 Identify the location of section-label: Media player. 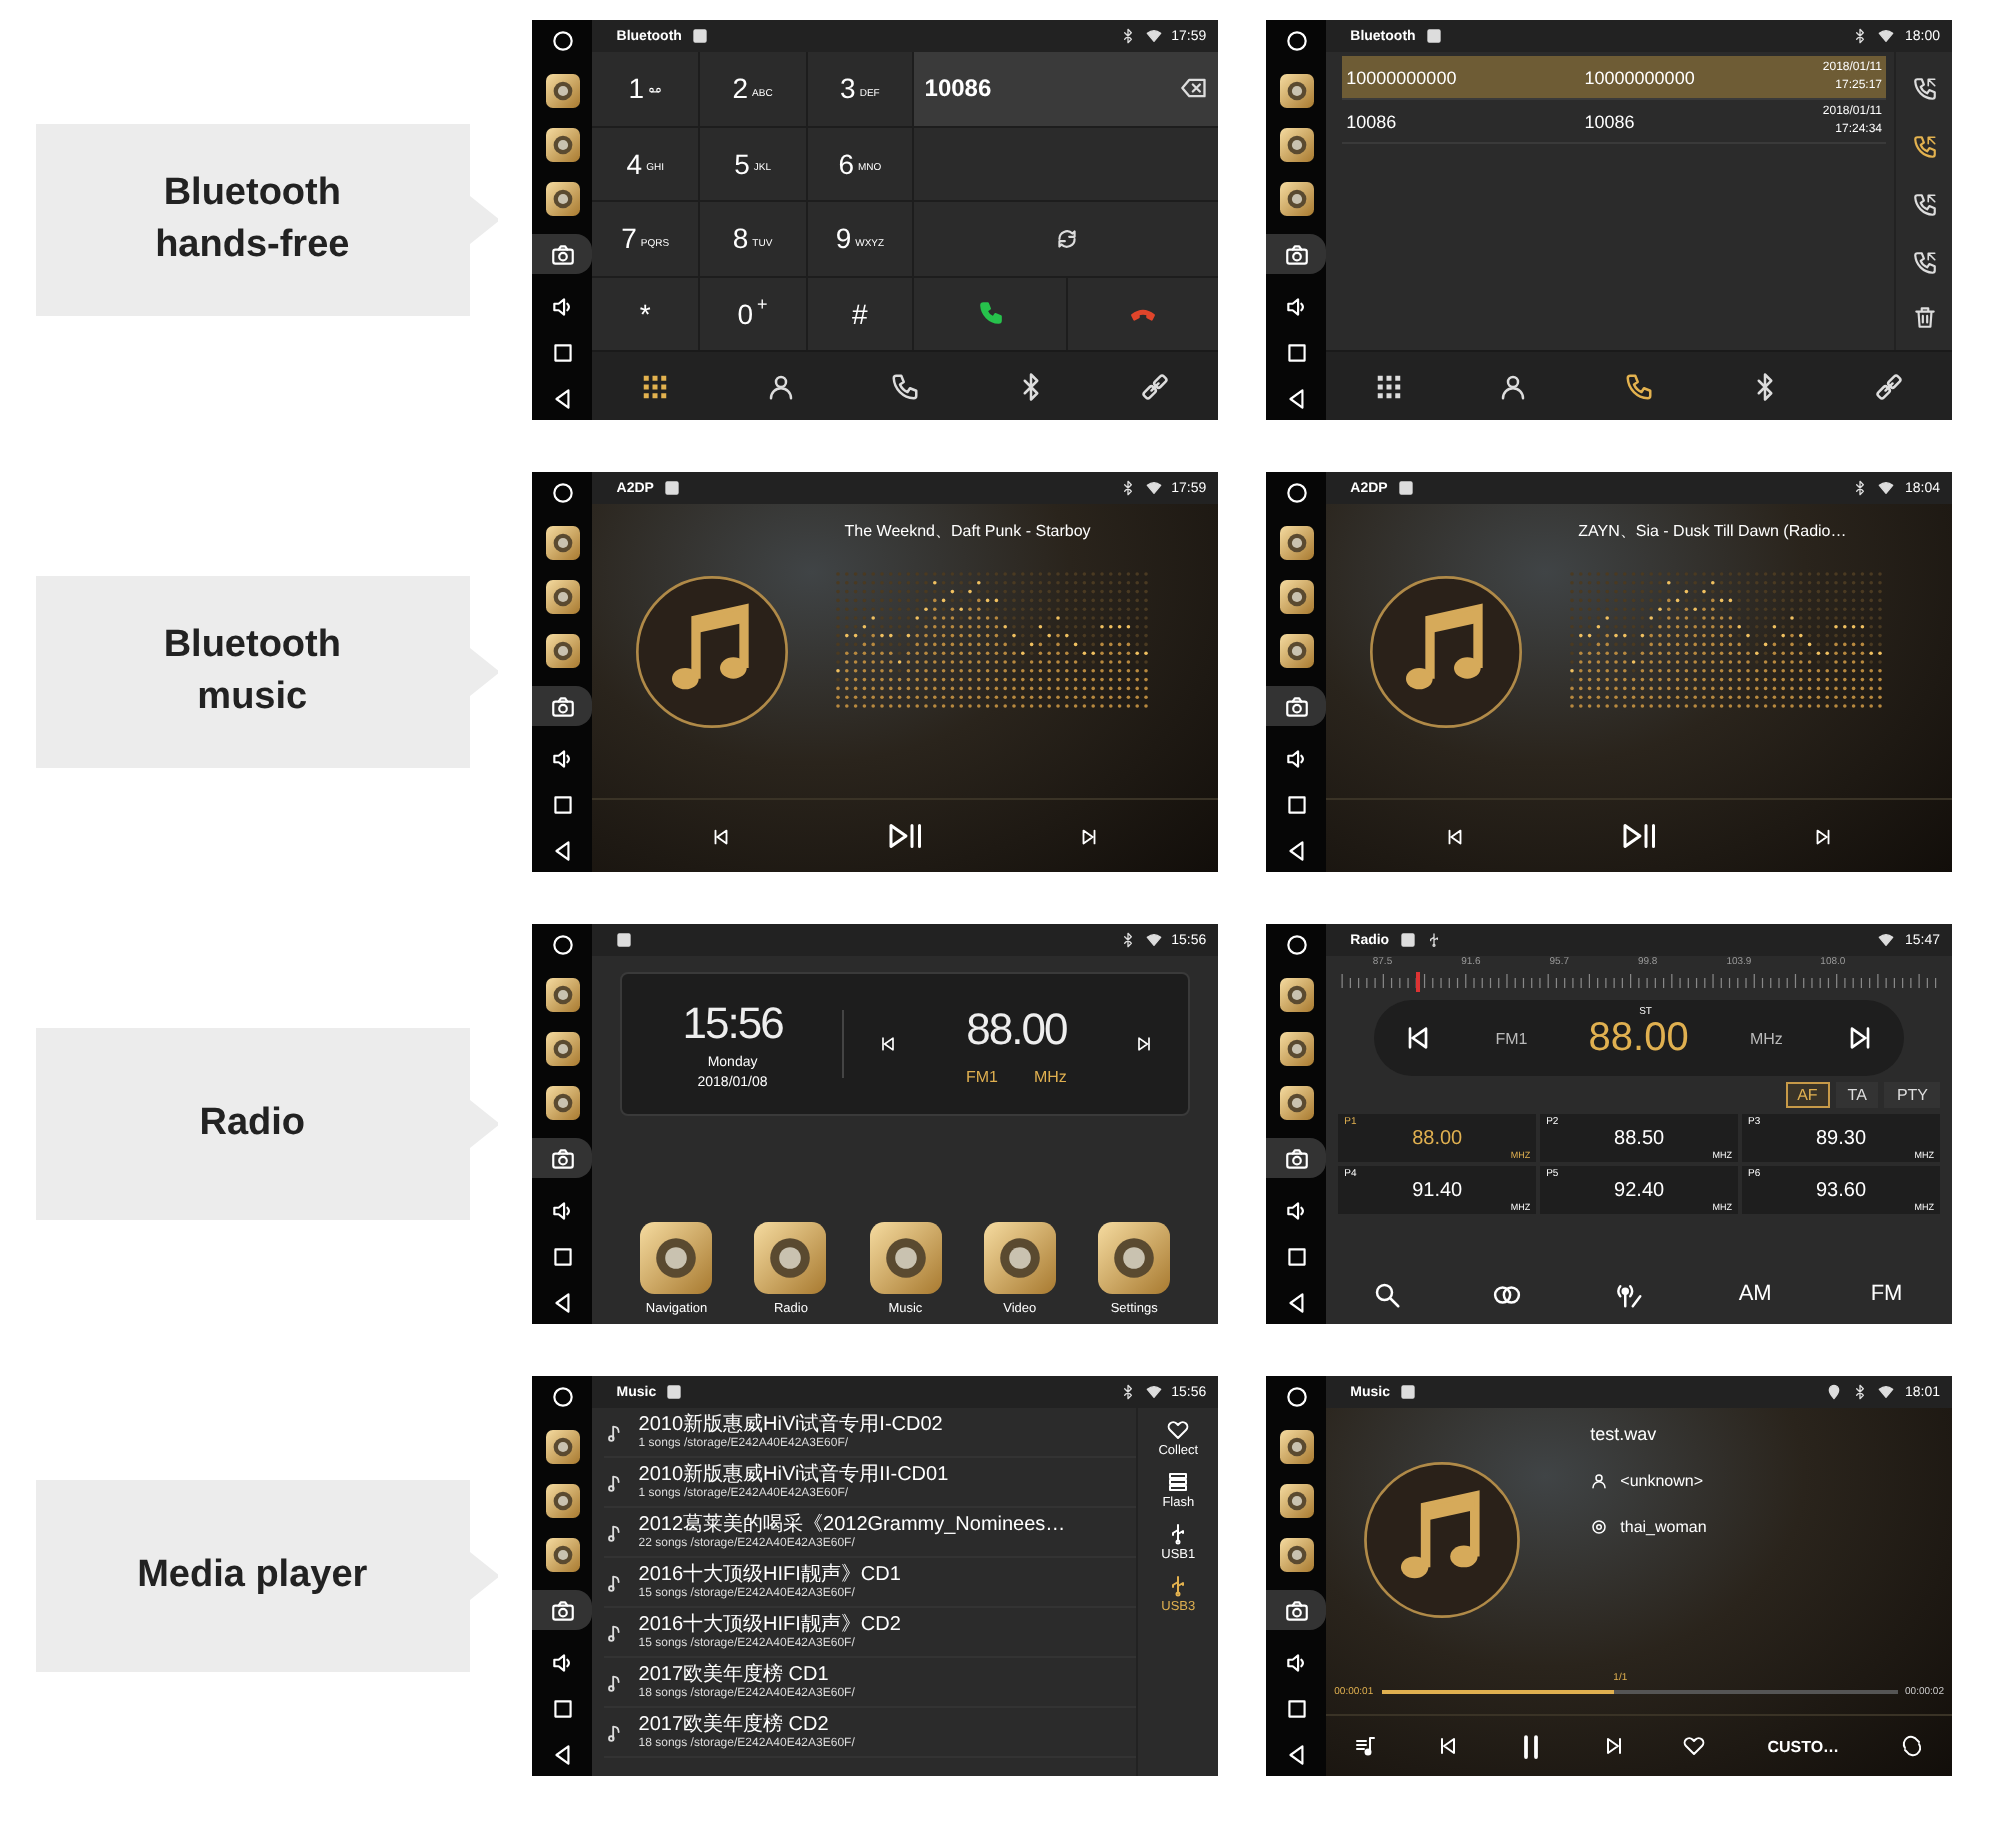
(267, 1576).